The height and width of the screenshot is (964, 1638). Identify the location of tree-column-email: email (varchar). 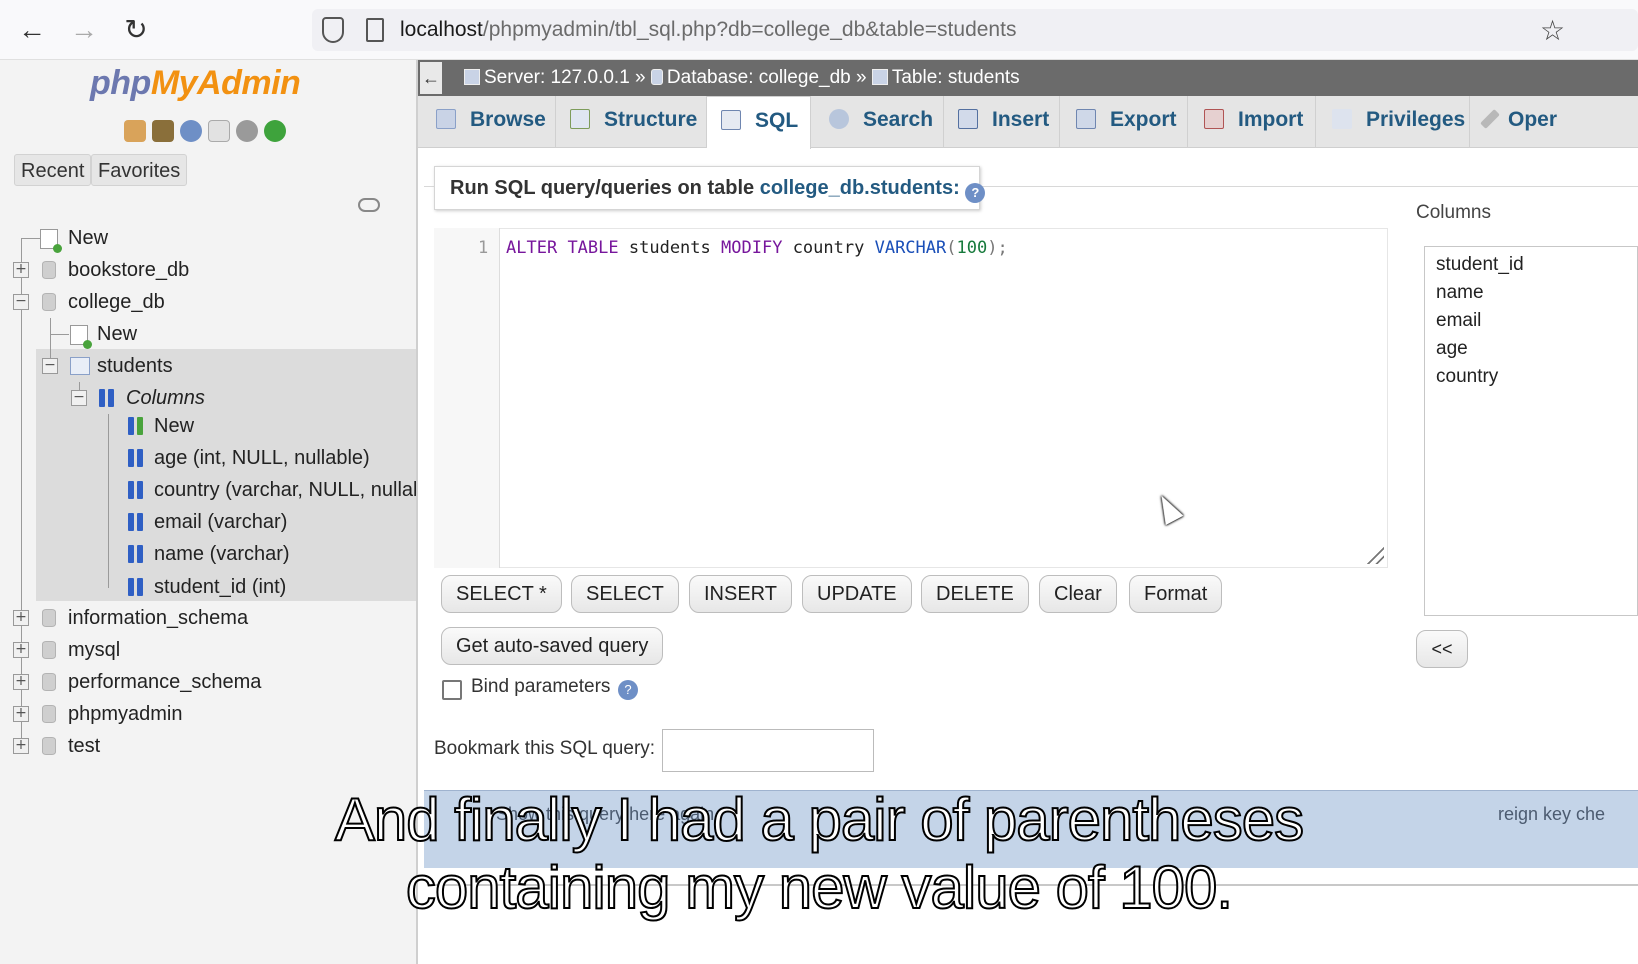
(220, 522).